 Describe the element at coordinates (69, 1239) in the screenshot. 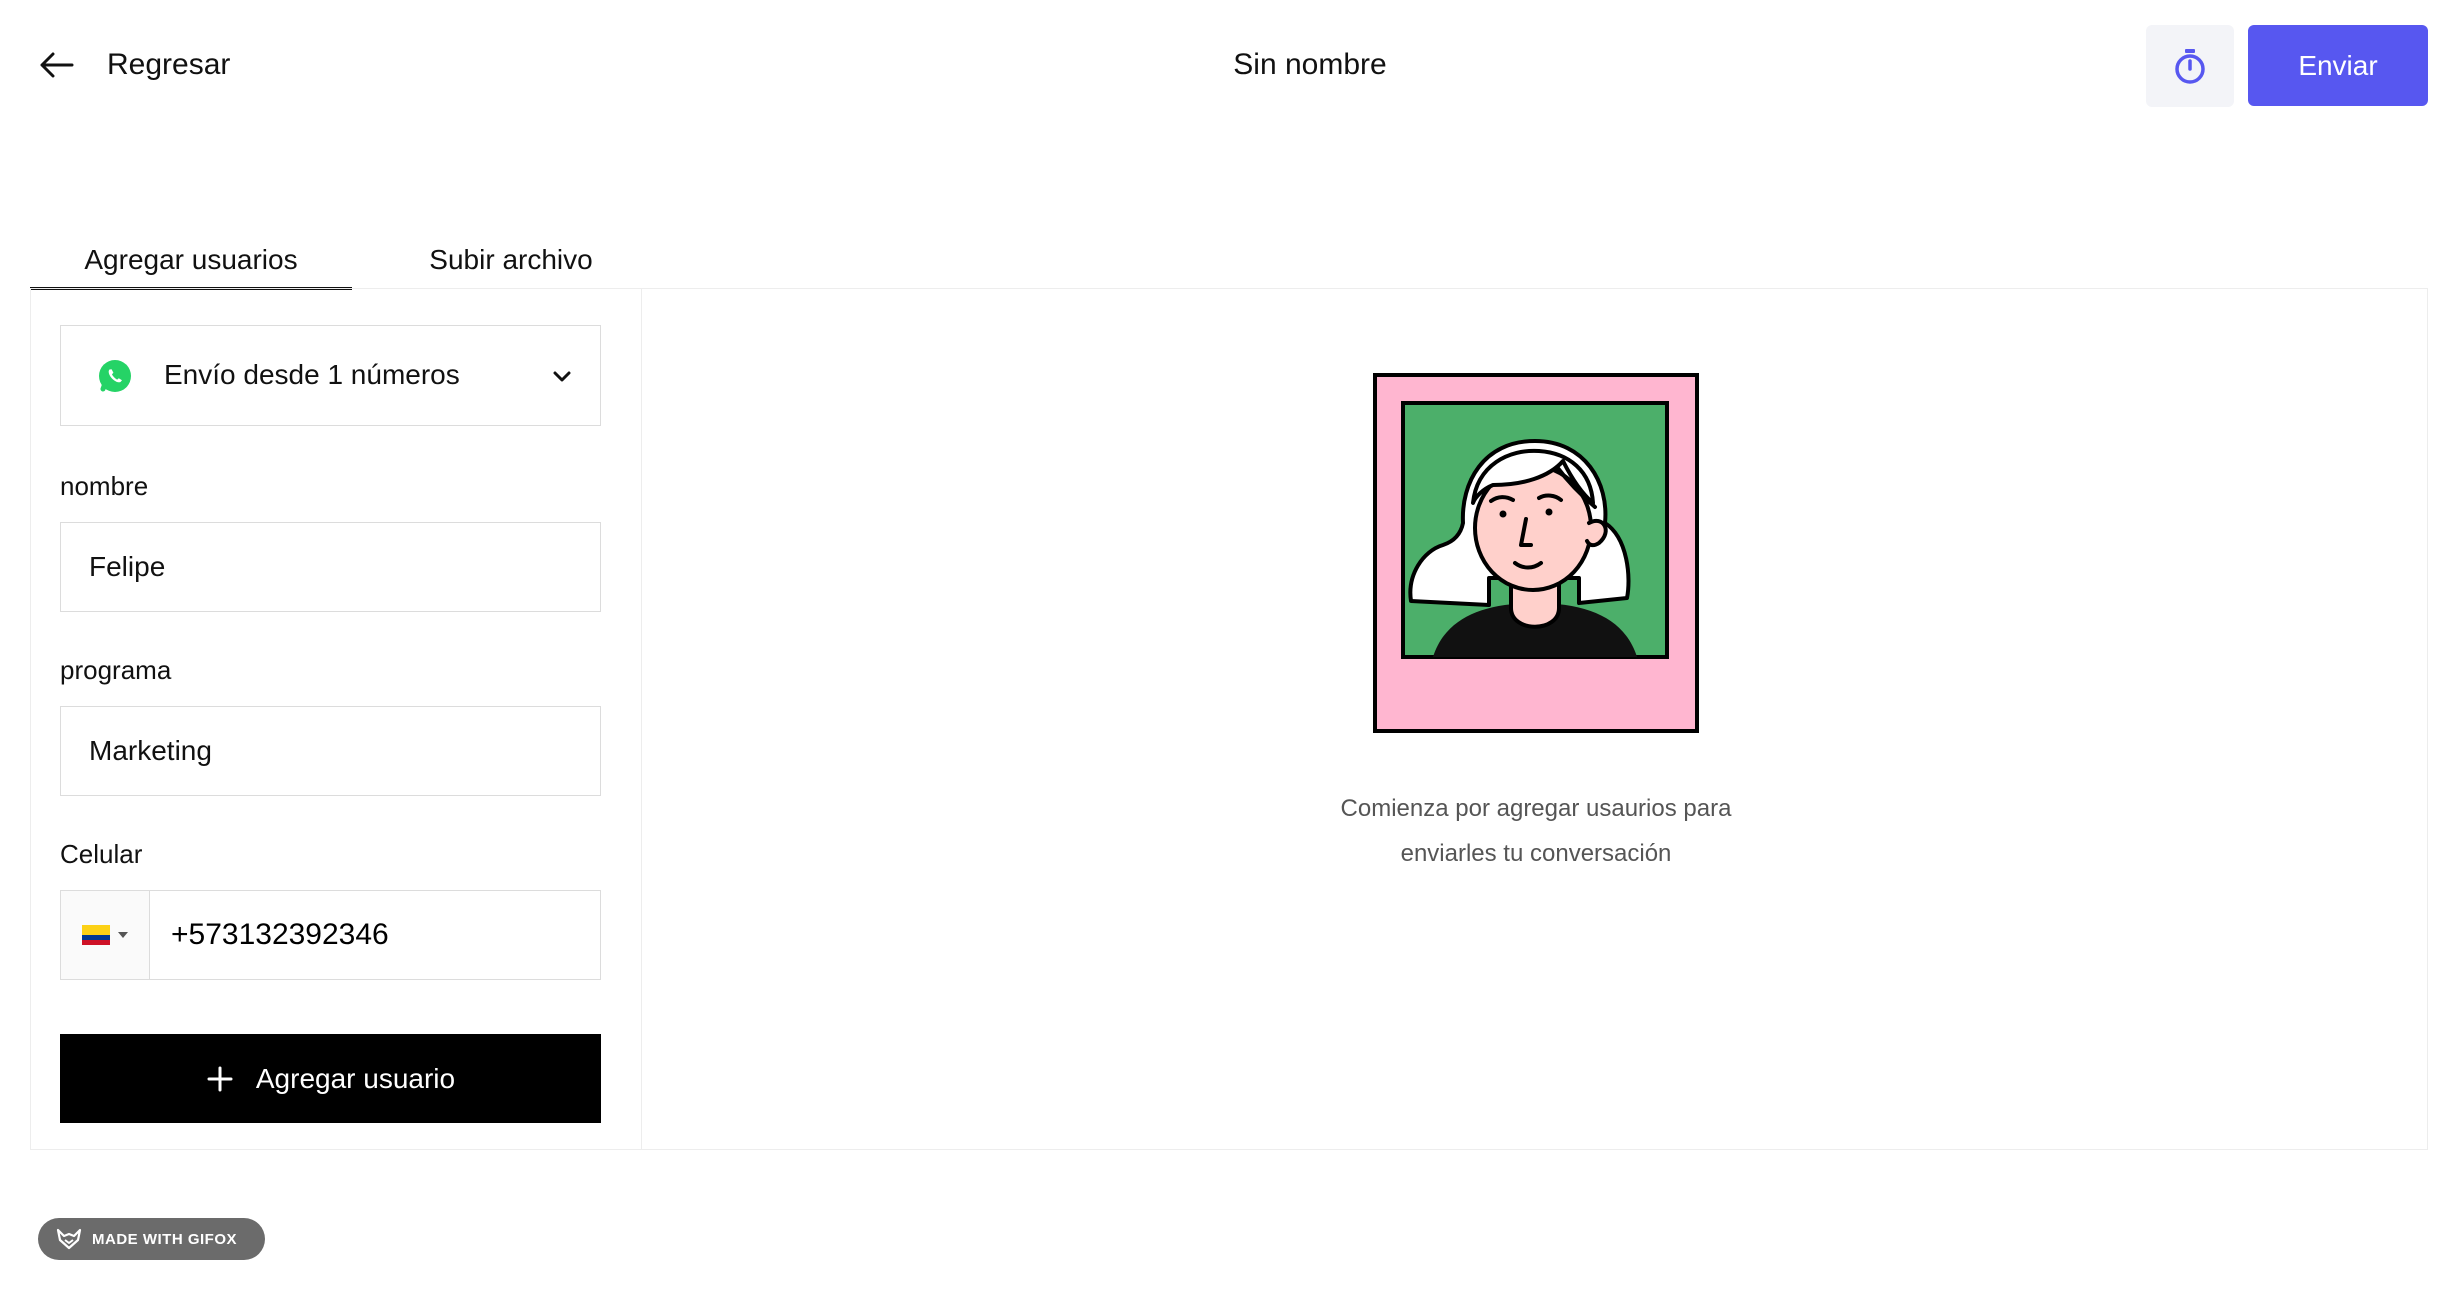

I see `fox-icon` at that location.